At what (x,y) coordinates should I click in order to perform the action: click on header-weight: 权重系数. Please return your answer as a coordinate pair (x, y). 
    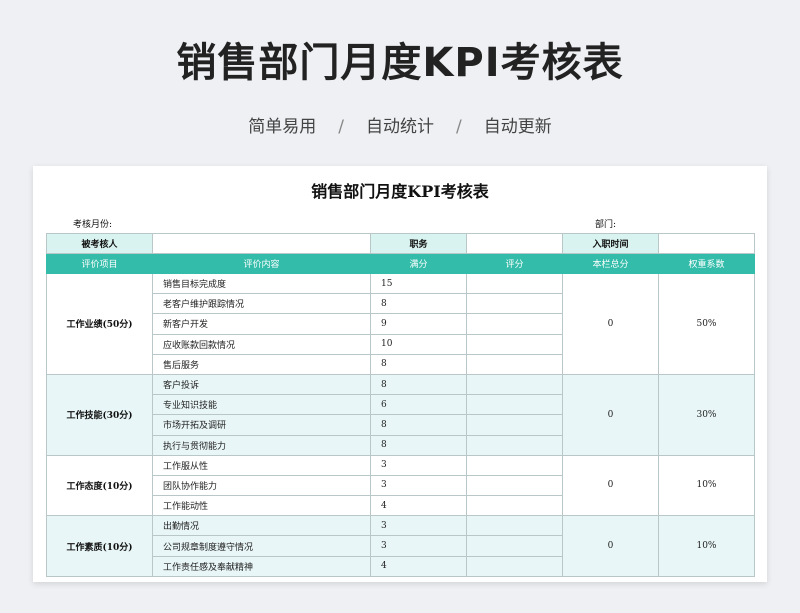
    Looking at the image, I should click on (706, 263).